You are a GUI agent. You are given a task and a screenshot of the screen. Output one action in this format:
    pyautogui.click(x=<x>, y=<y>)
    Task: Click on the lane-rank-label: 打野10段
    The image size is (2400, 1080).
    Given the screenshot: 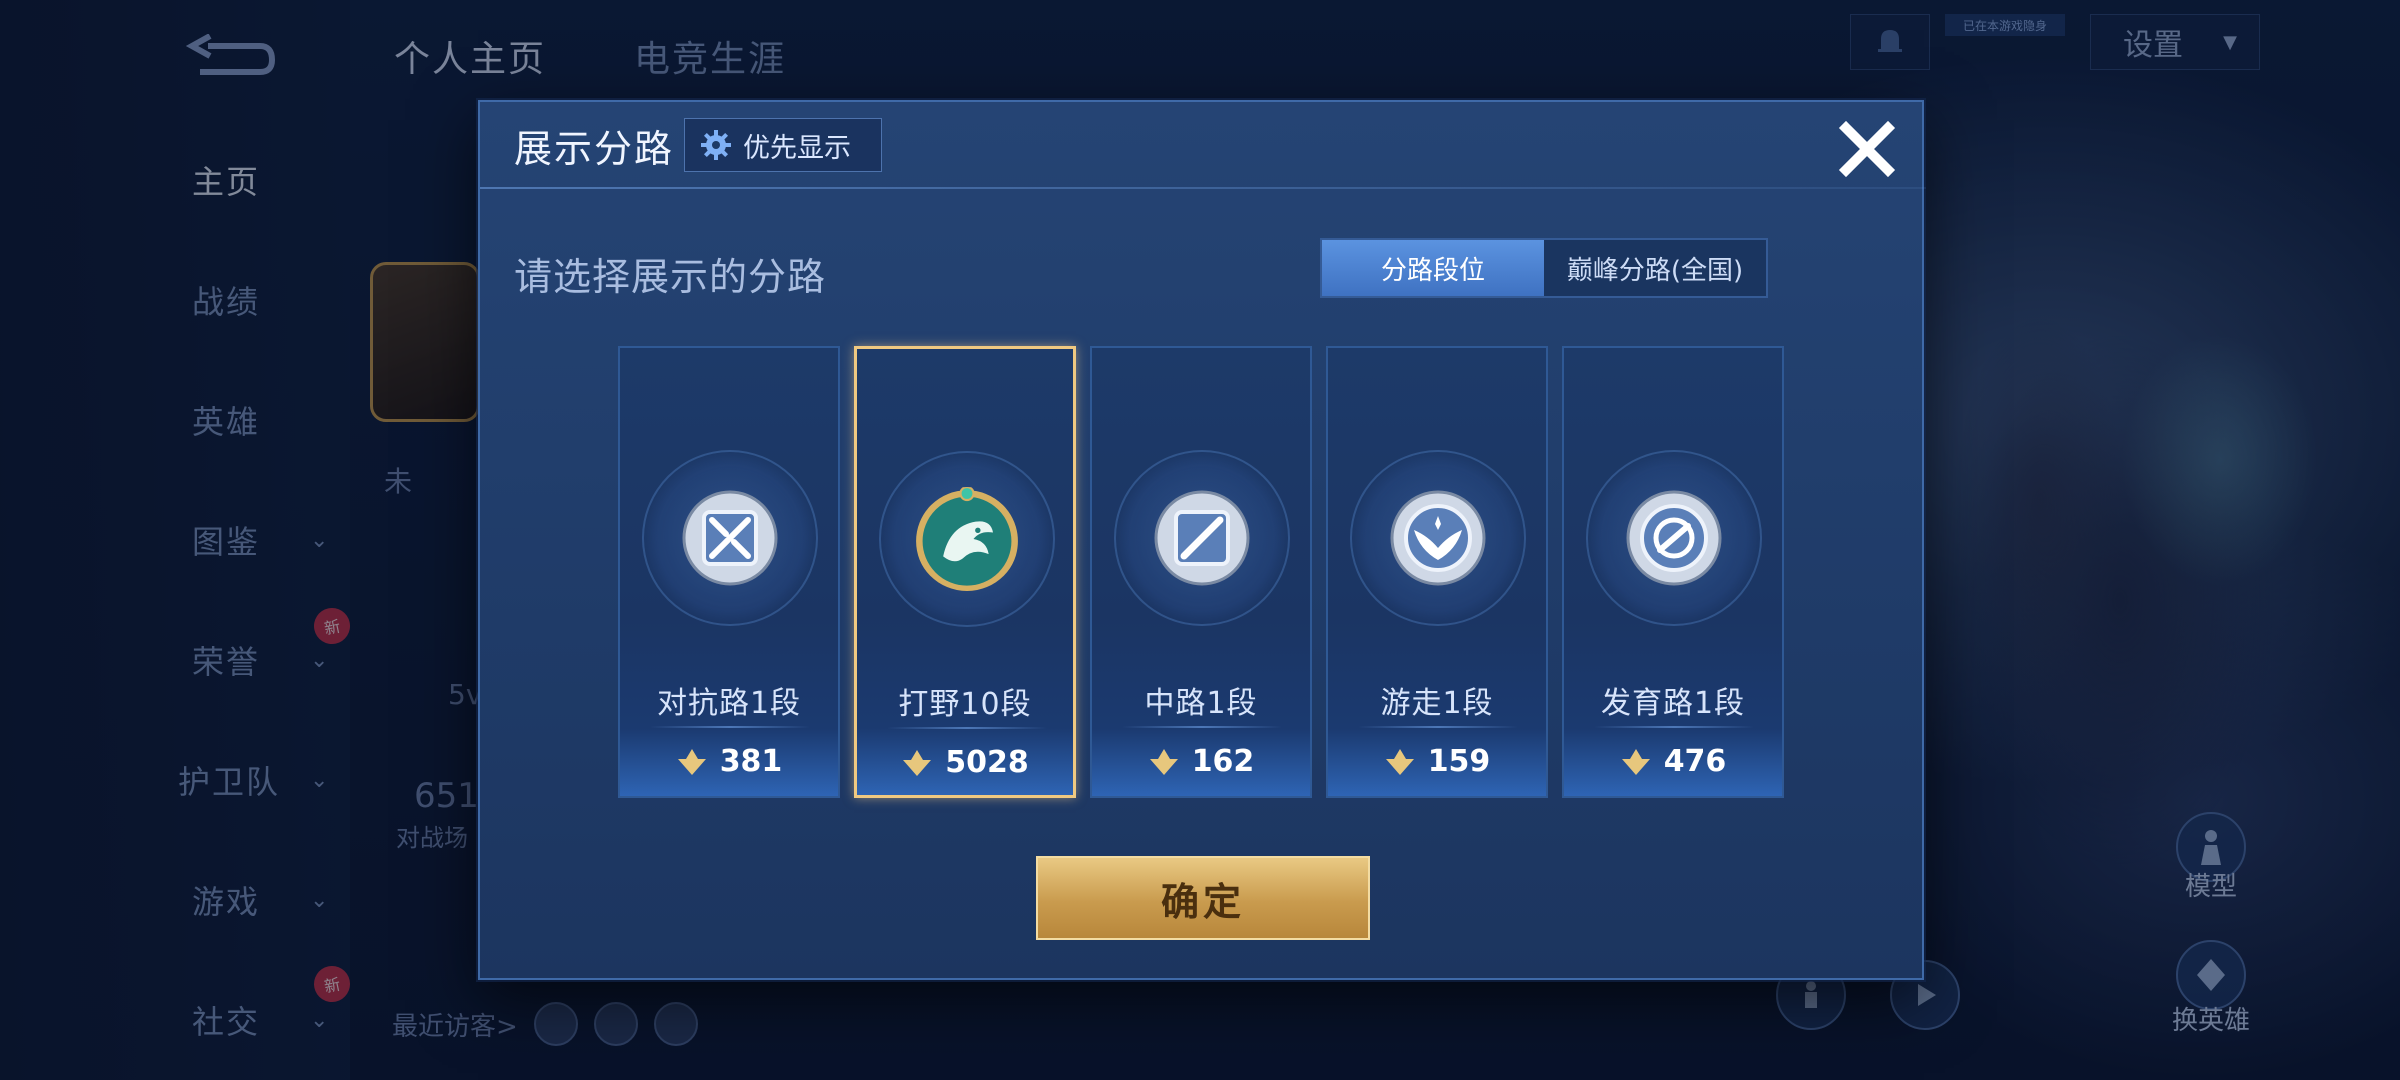 What is the action you would take?
    pyautogui.click(x=965, y=704)
    